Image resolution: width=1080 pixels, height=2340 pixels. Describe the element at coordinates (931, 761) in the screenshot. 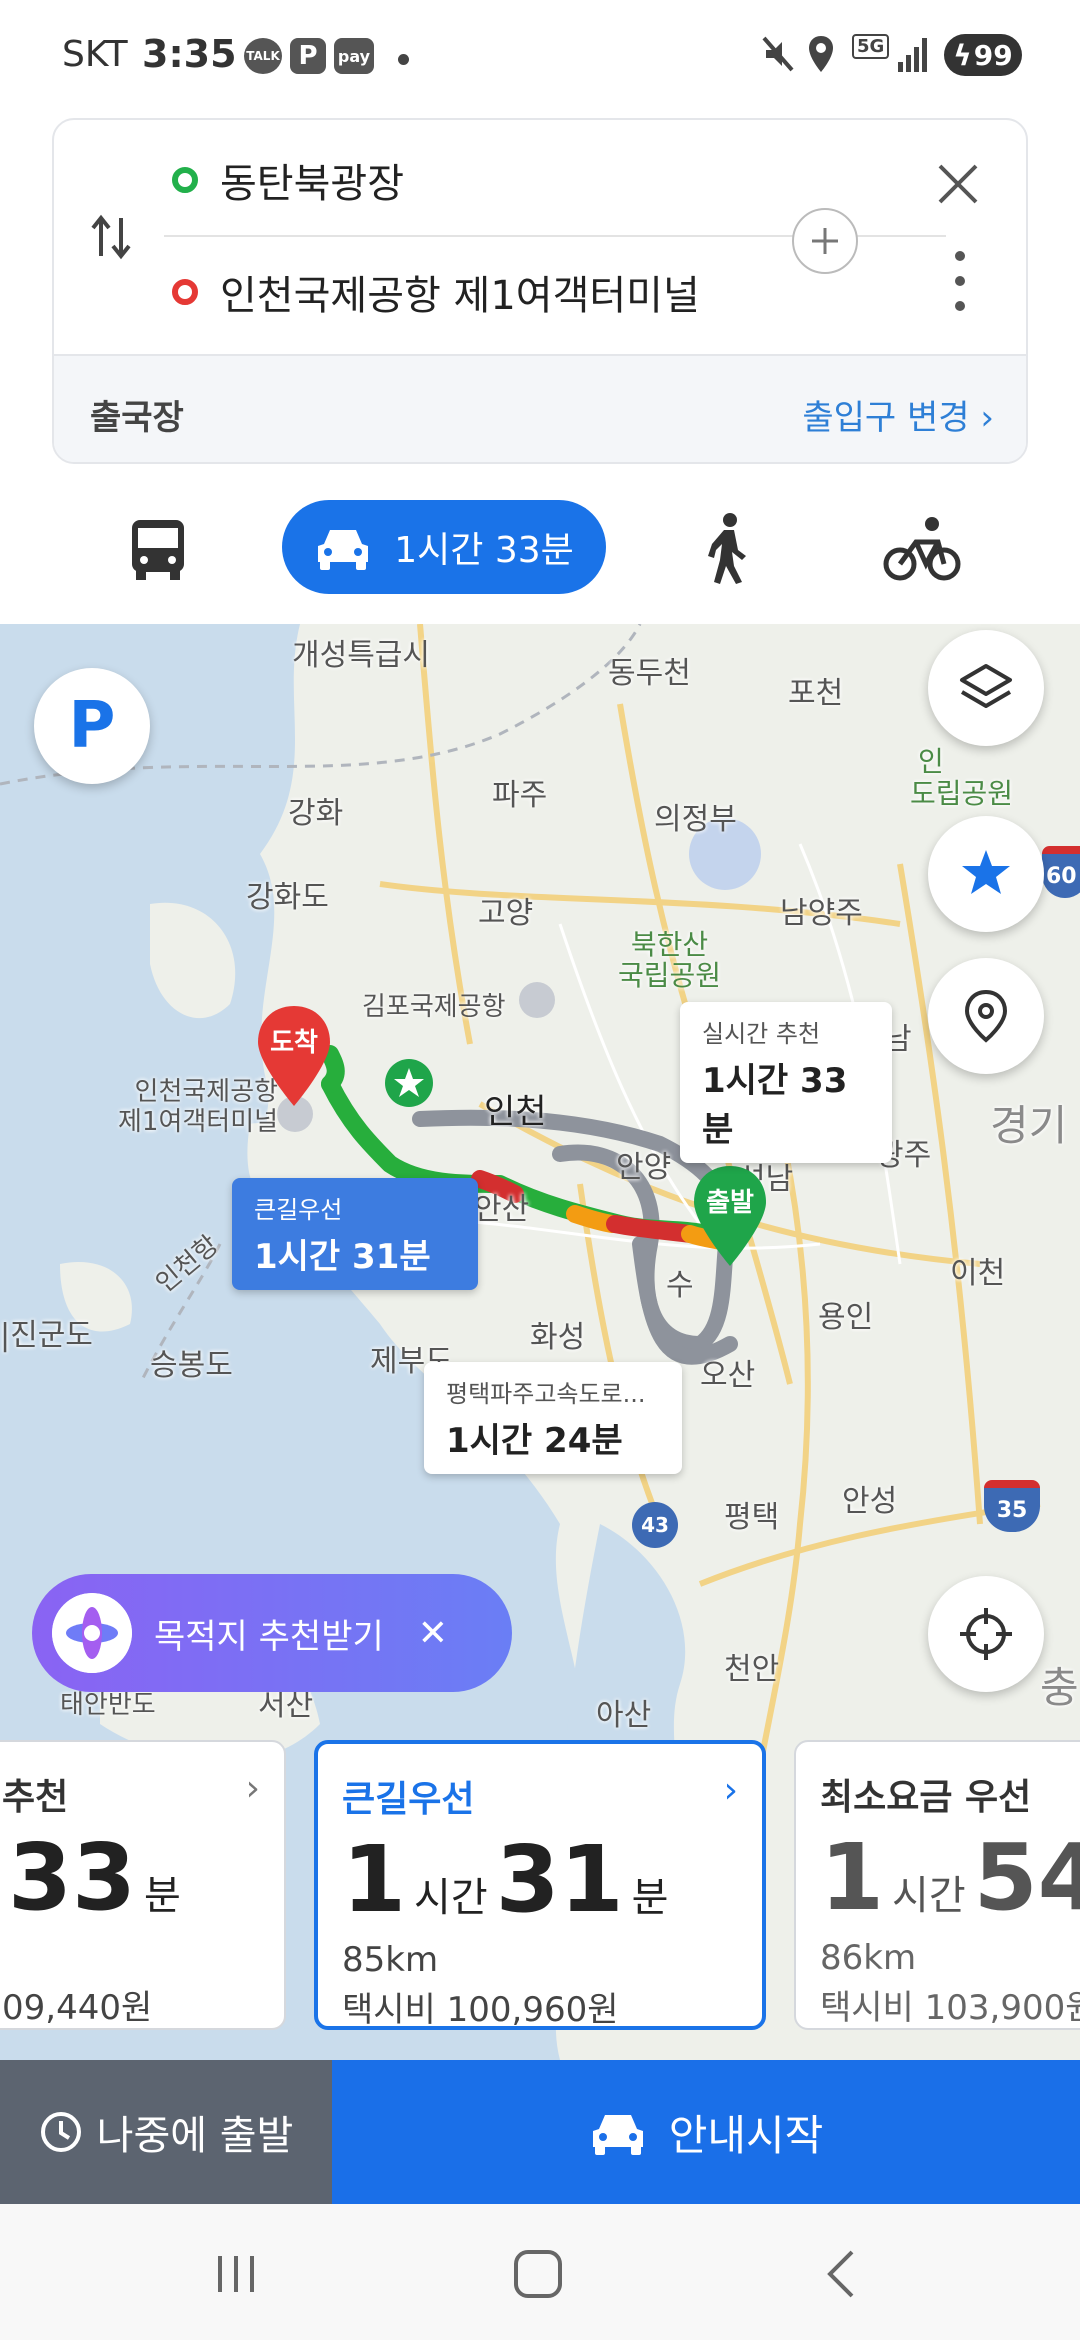

I see `map-label: 인` at that location.